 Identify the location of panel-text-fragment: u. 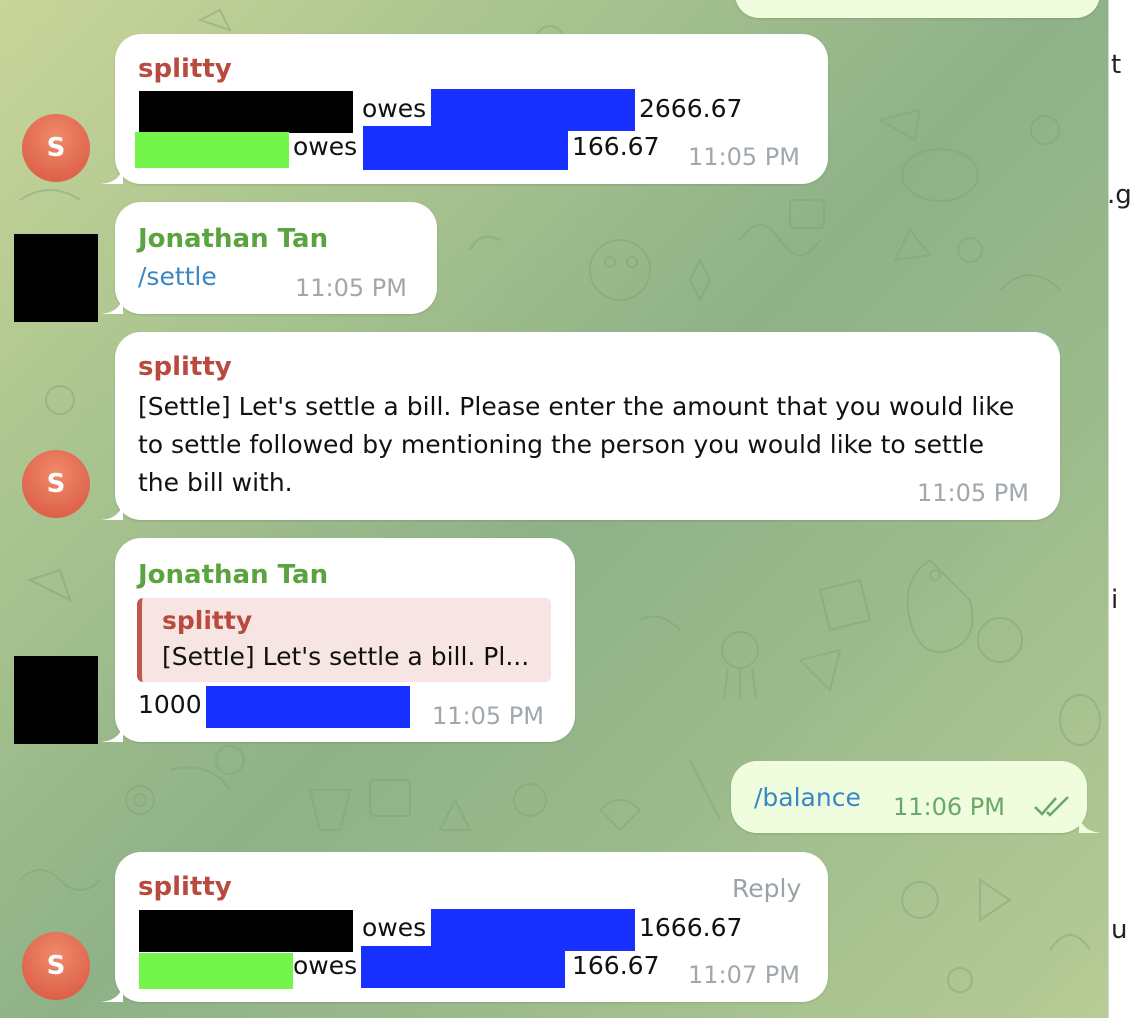
(1119, 930).